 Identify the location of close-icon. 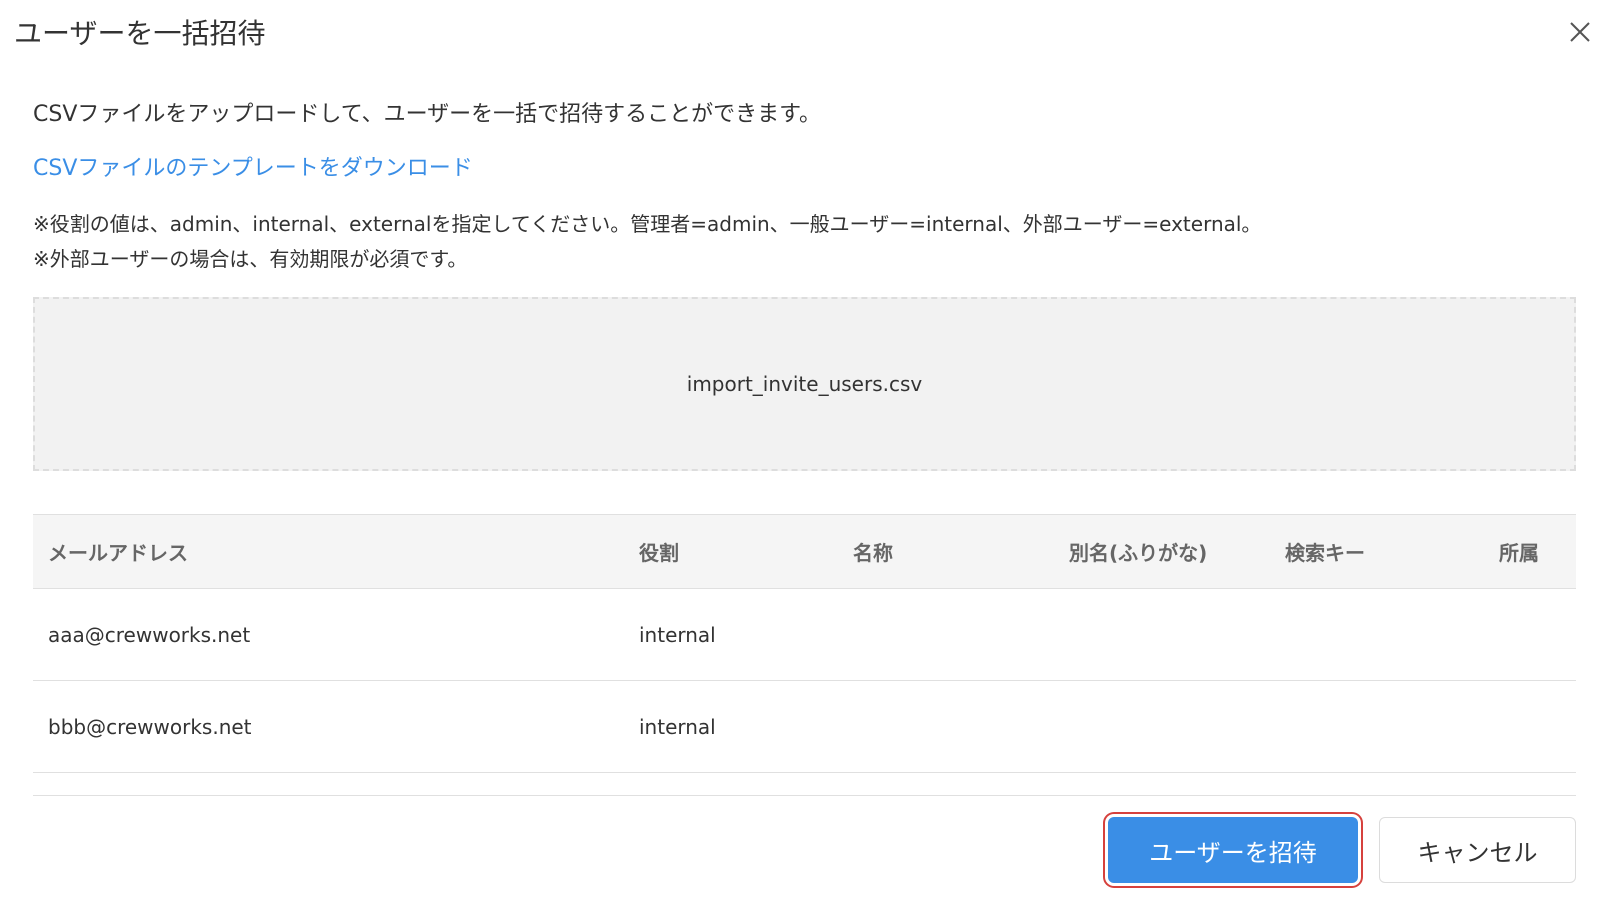
(1580, 32).